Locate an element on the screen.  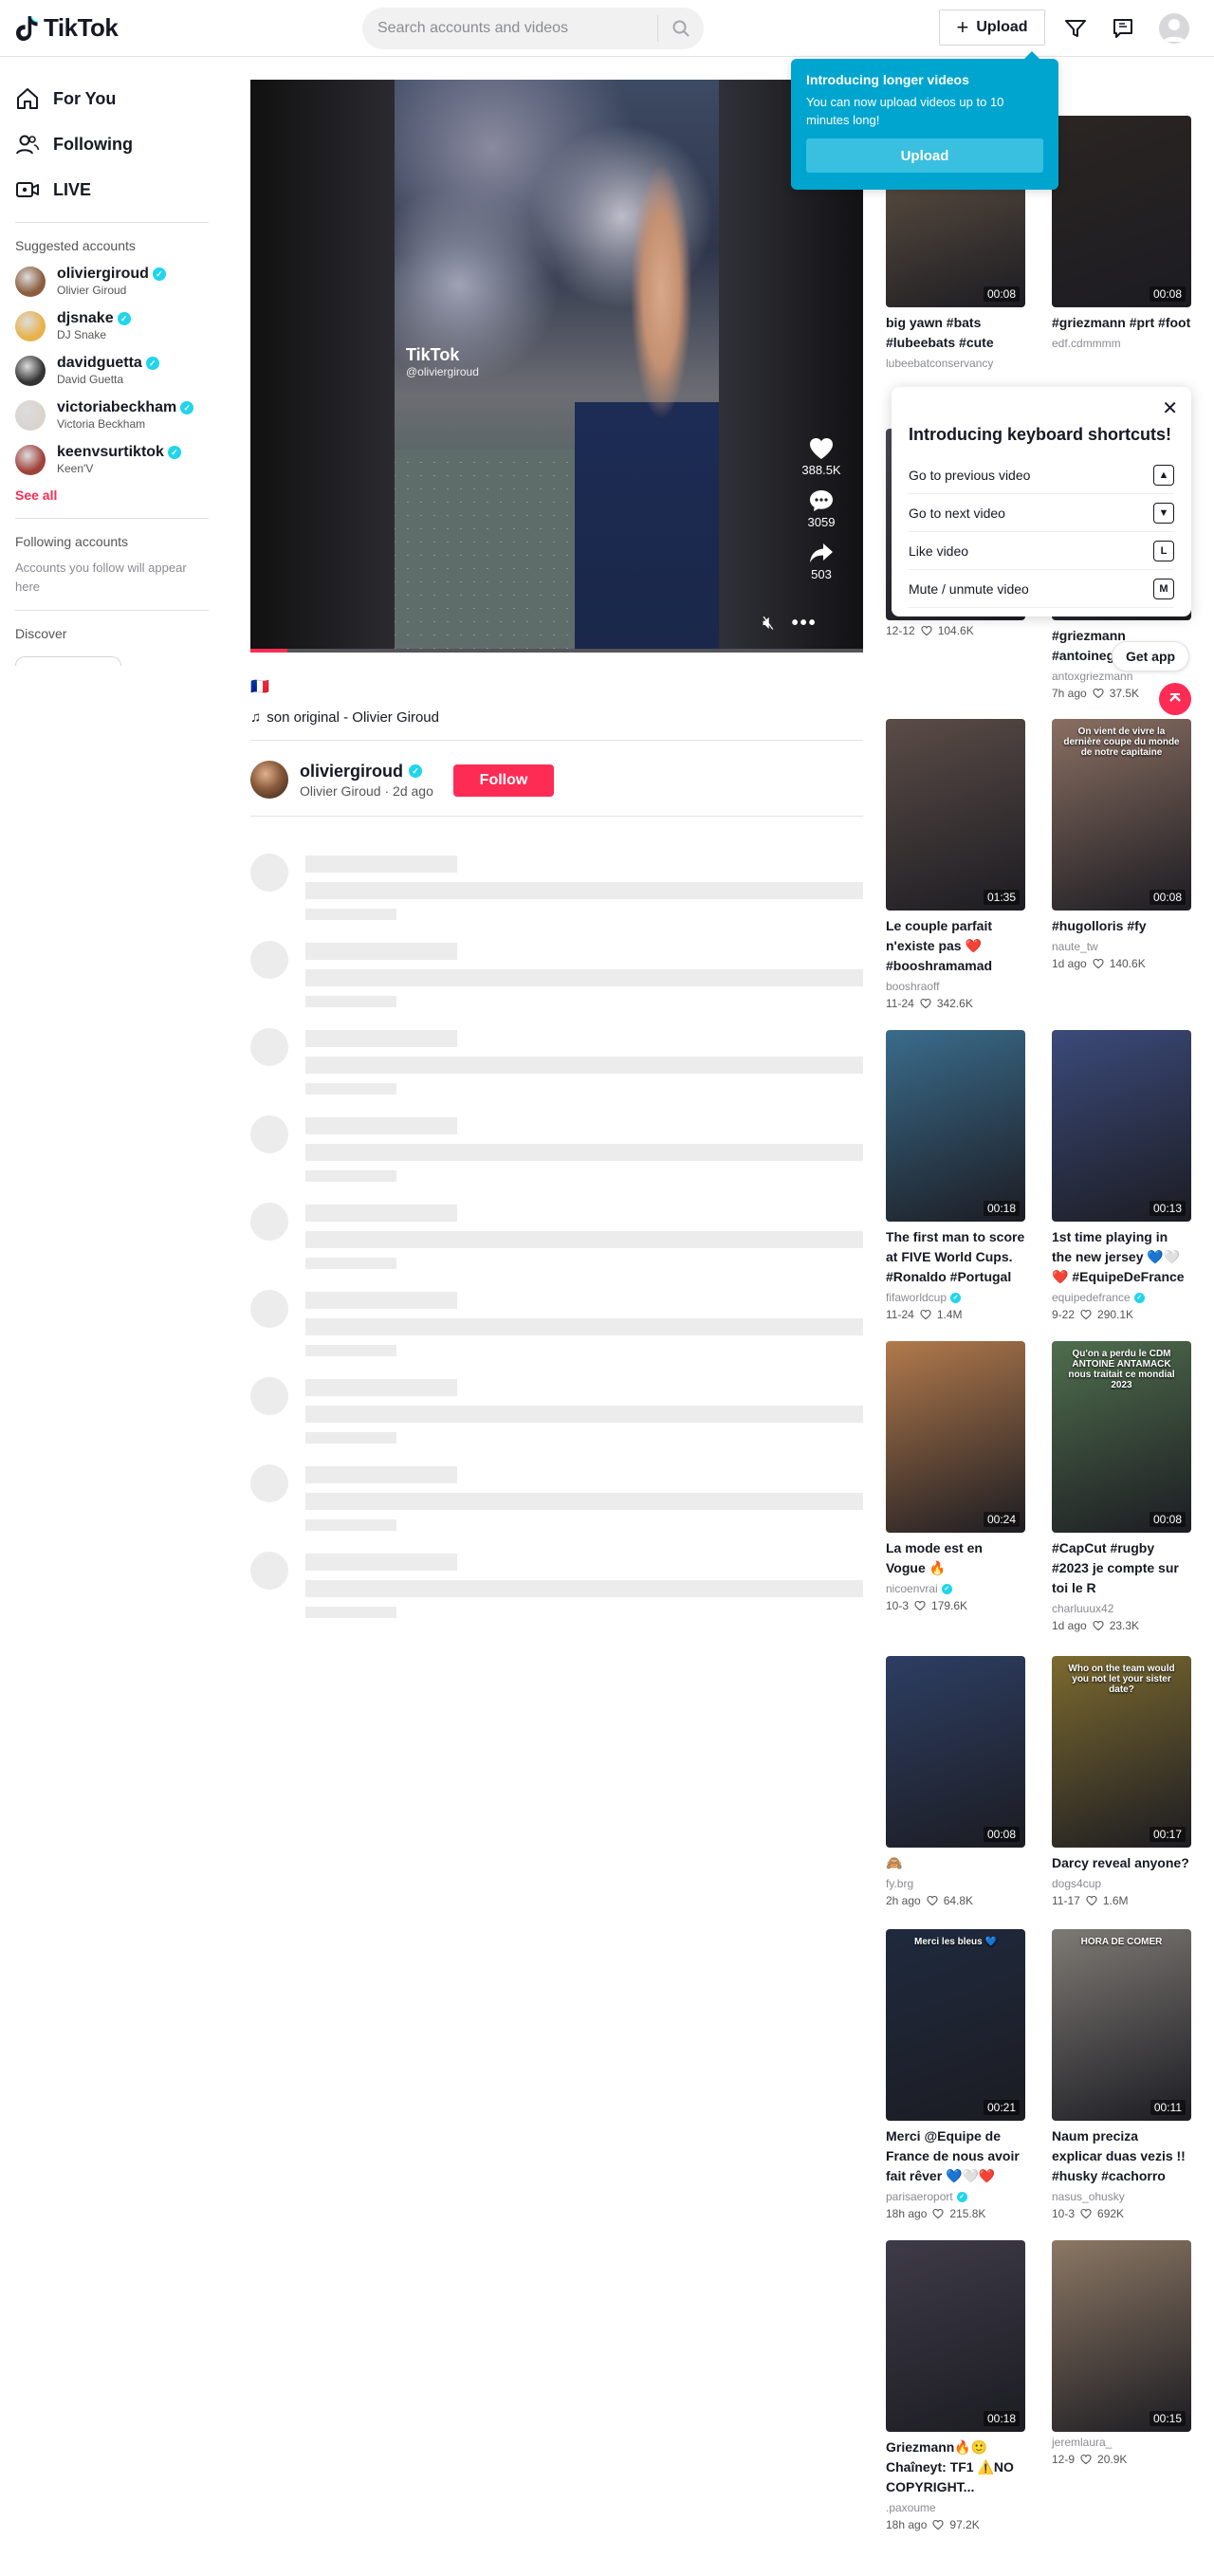
video-thumbnail: 01:35 is located at coordinates (955, 815).